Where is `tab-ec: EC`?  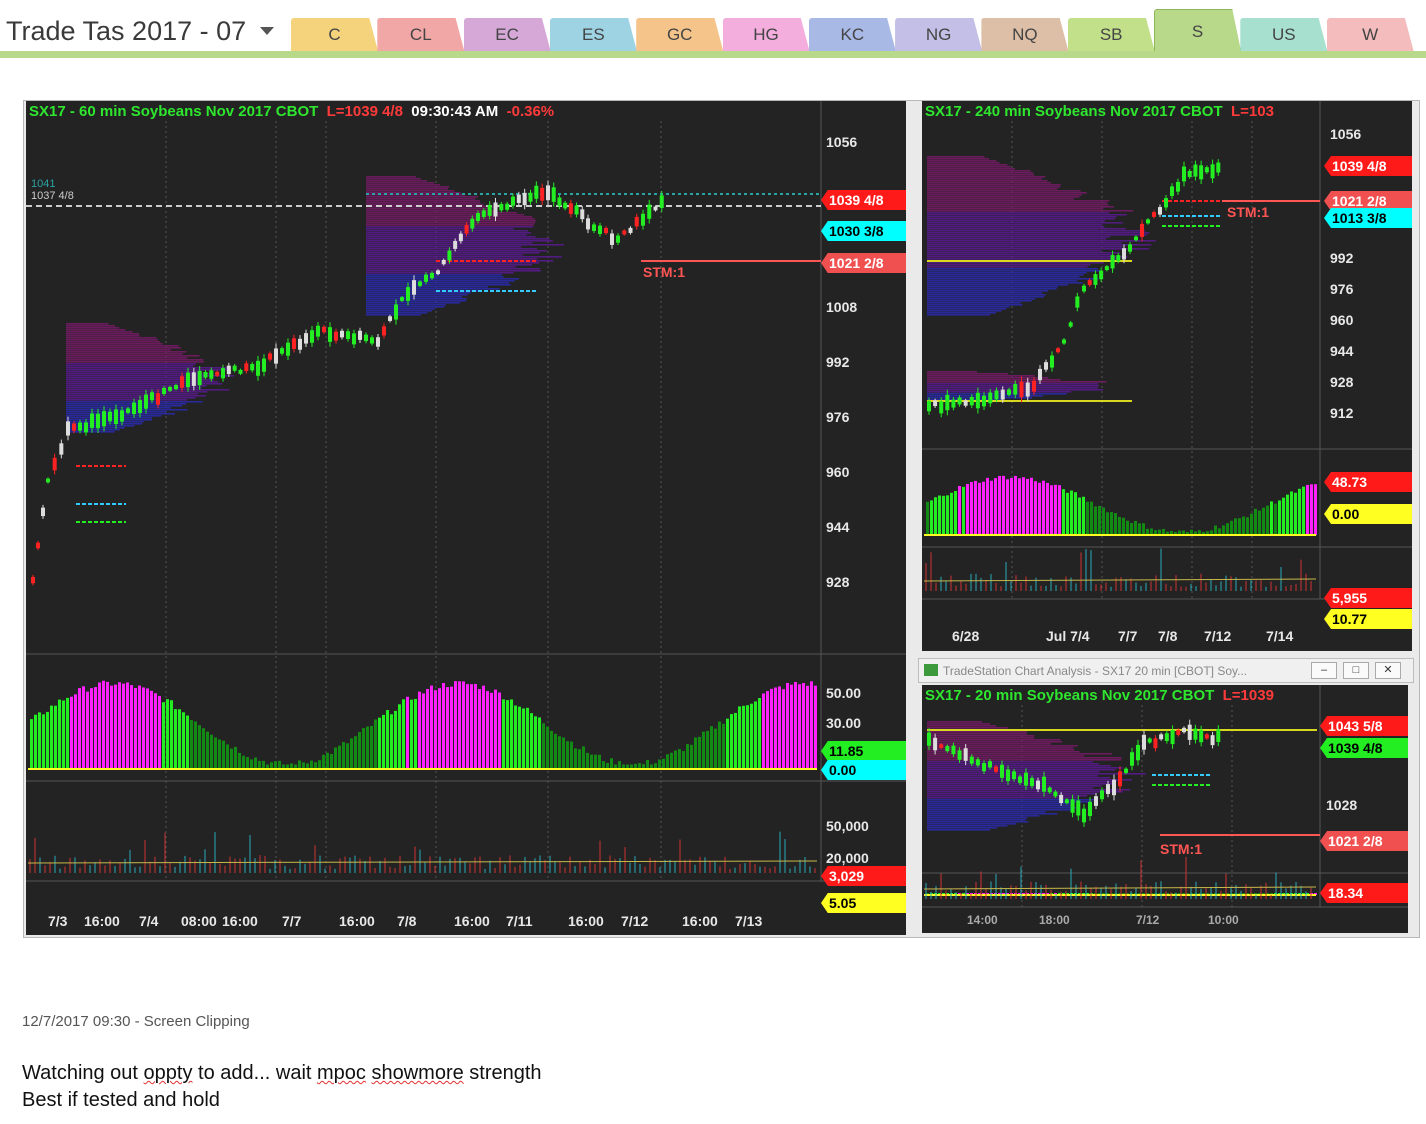
tab-ec: EC is located at coordinates (507, 34).